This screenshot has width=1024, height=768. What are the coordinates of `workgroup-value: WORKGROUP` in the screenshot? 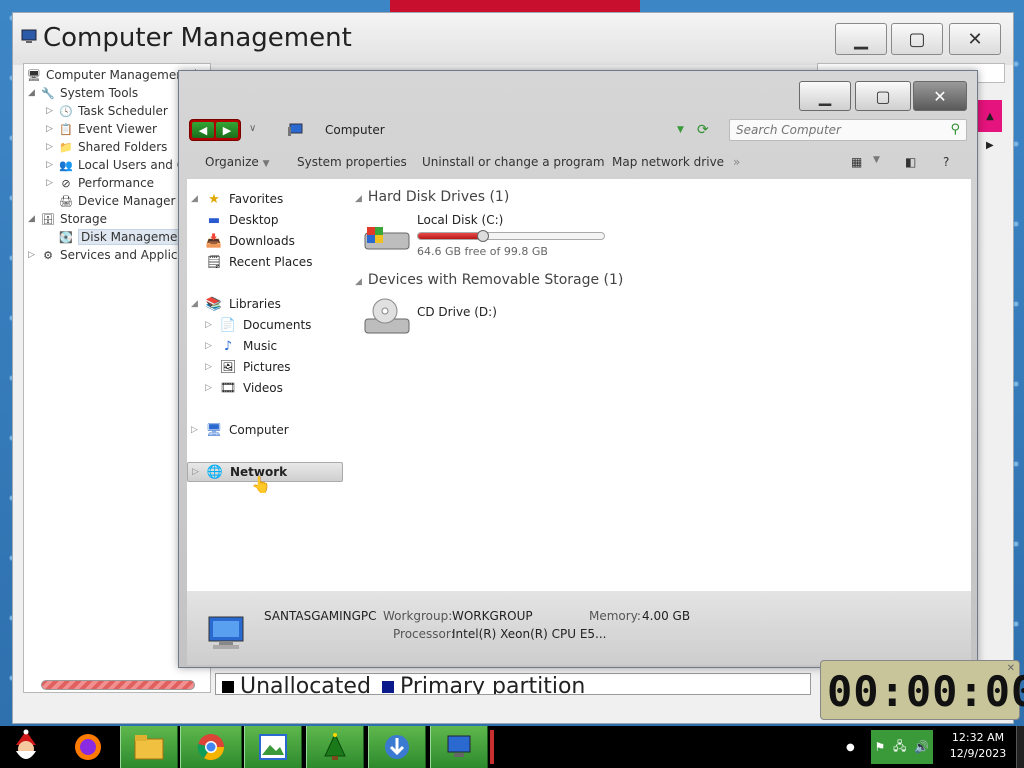 It's located at (492, 616).